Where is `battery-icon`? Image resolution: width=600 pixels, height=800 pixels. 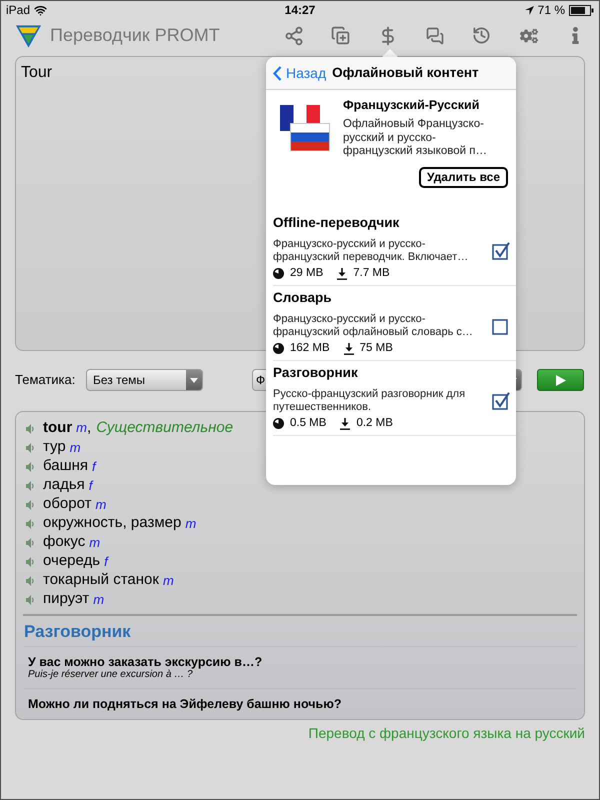
battery-icon is located at coordinates (581, 10).